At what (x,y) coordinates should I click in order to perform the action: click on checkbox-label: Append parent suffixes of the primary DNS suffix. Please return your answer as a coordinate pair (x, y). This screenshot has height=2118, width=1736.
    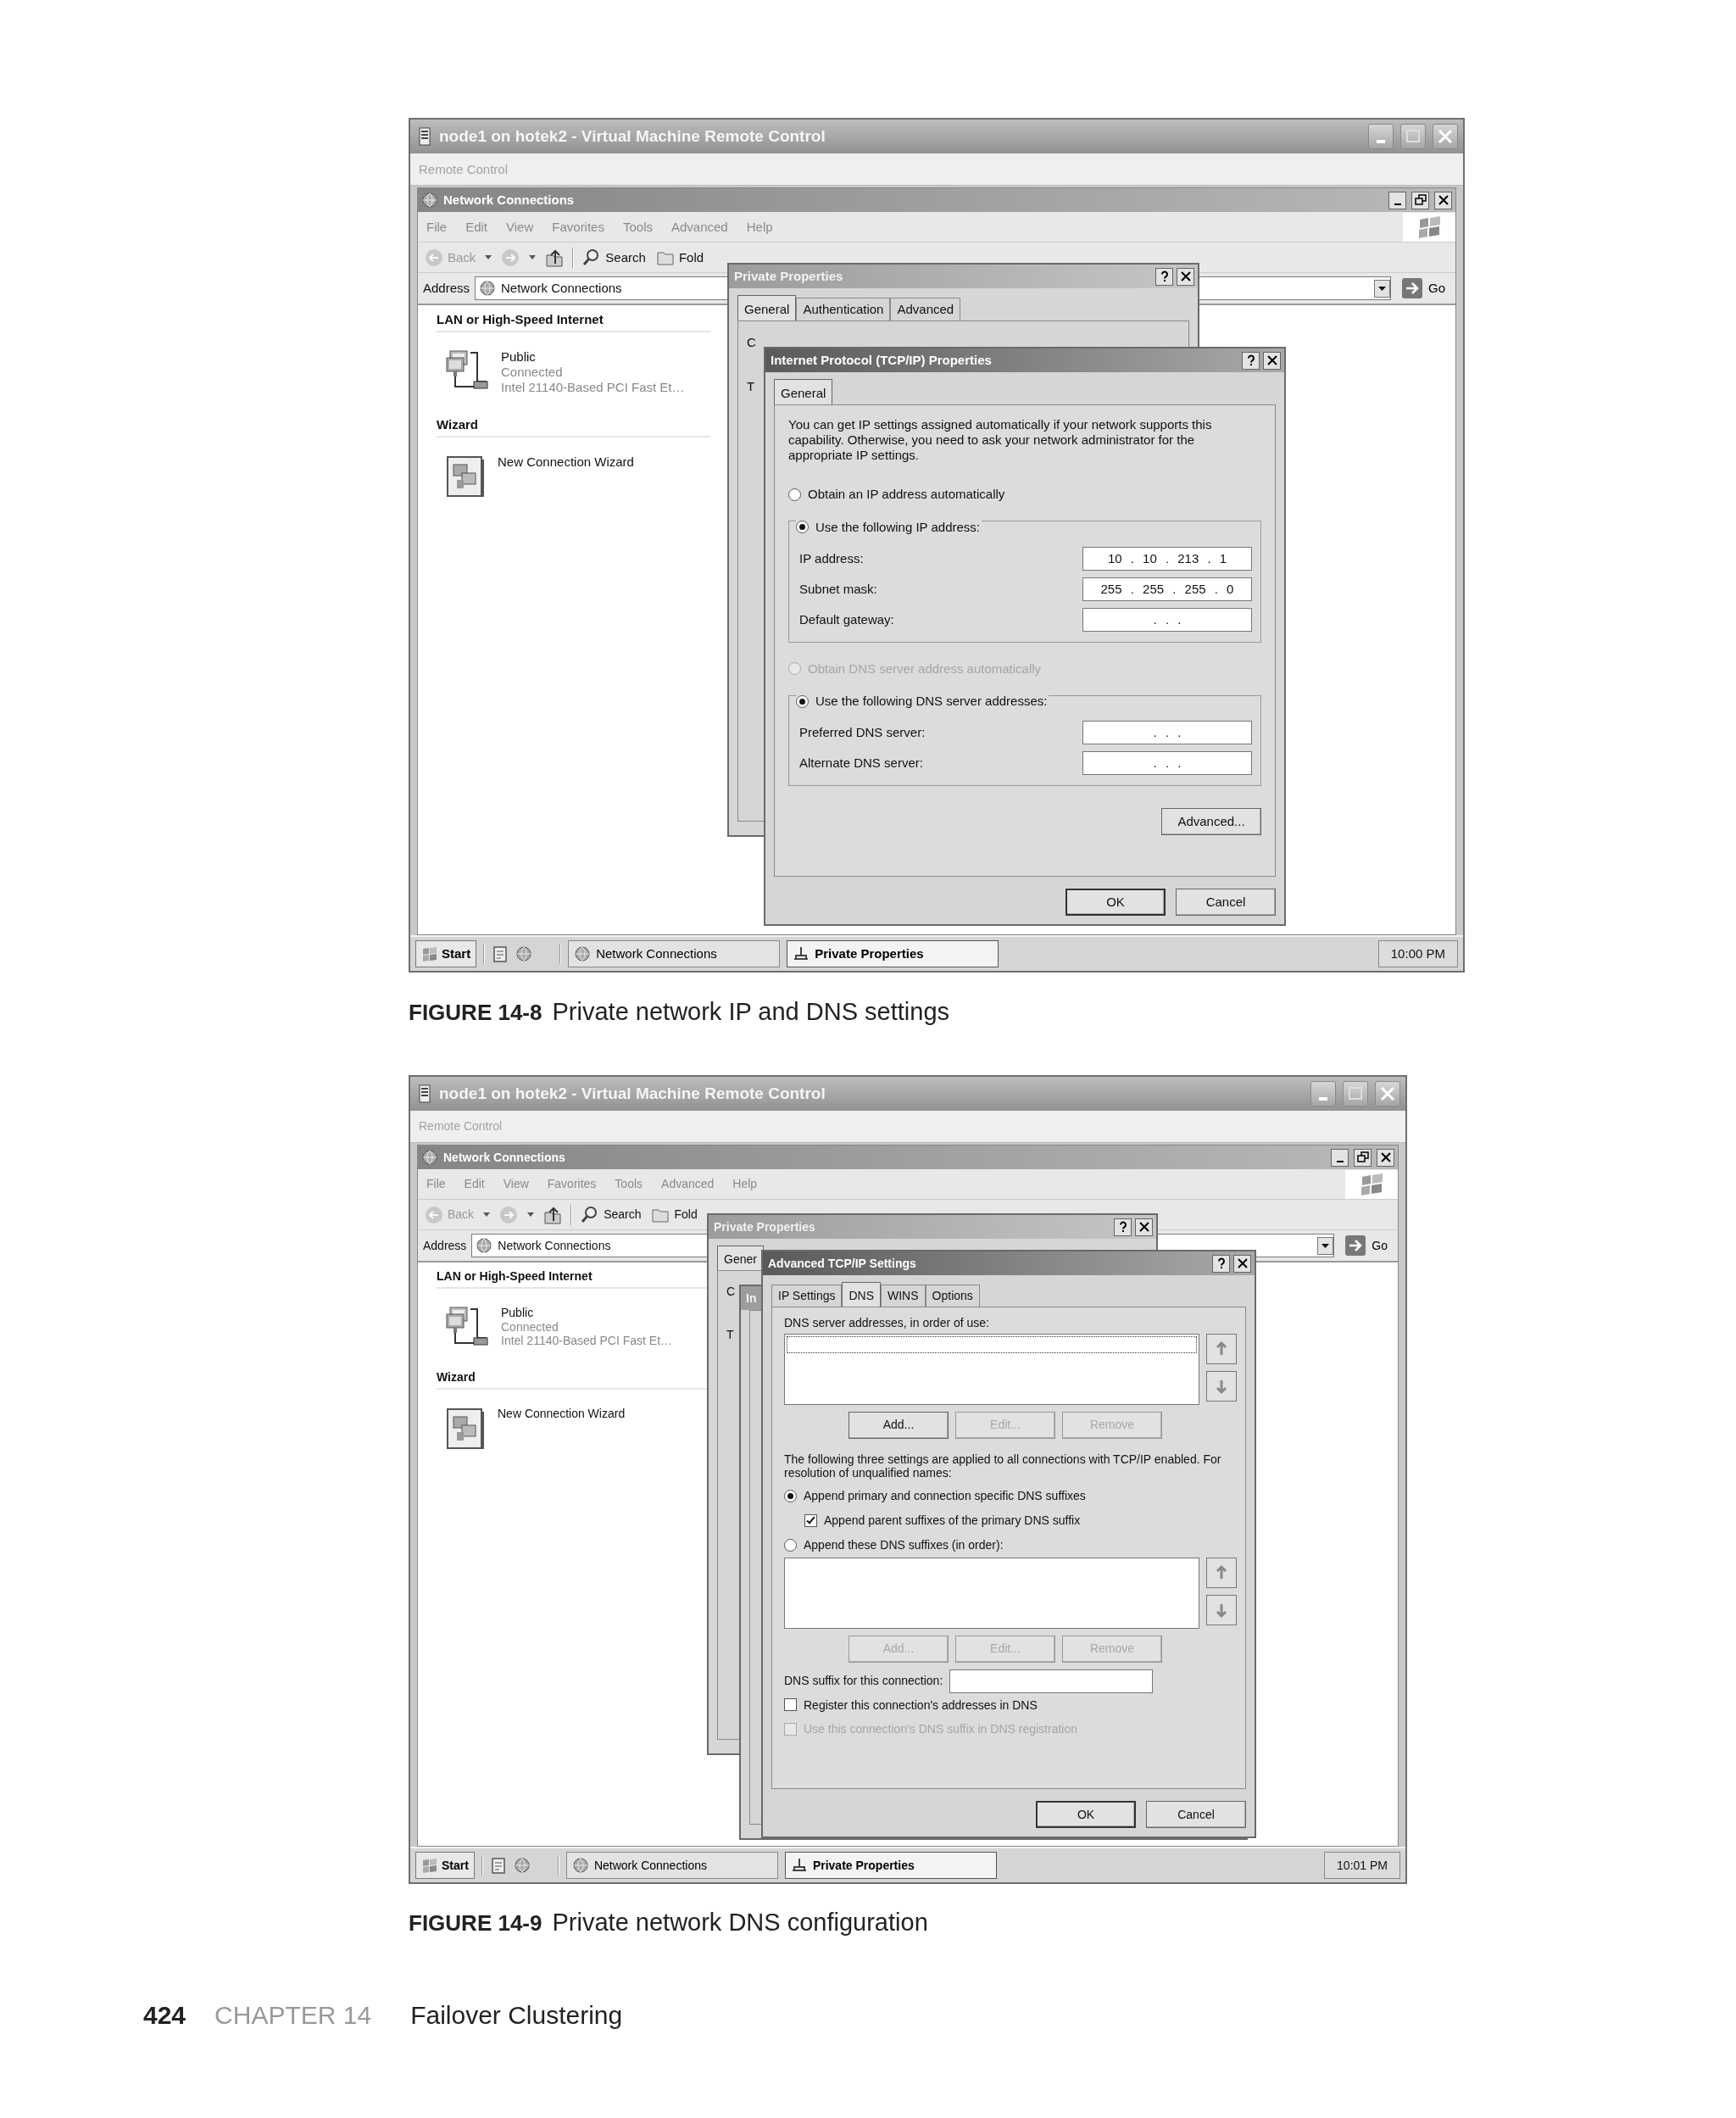
    Looking at the image, I should click on (952, 1520).